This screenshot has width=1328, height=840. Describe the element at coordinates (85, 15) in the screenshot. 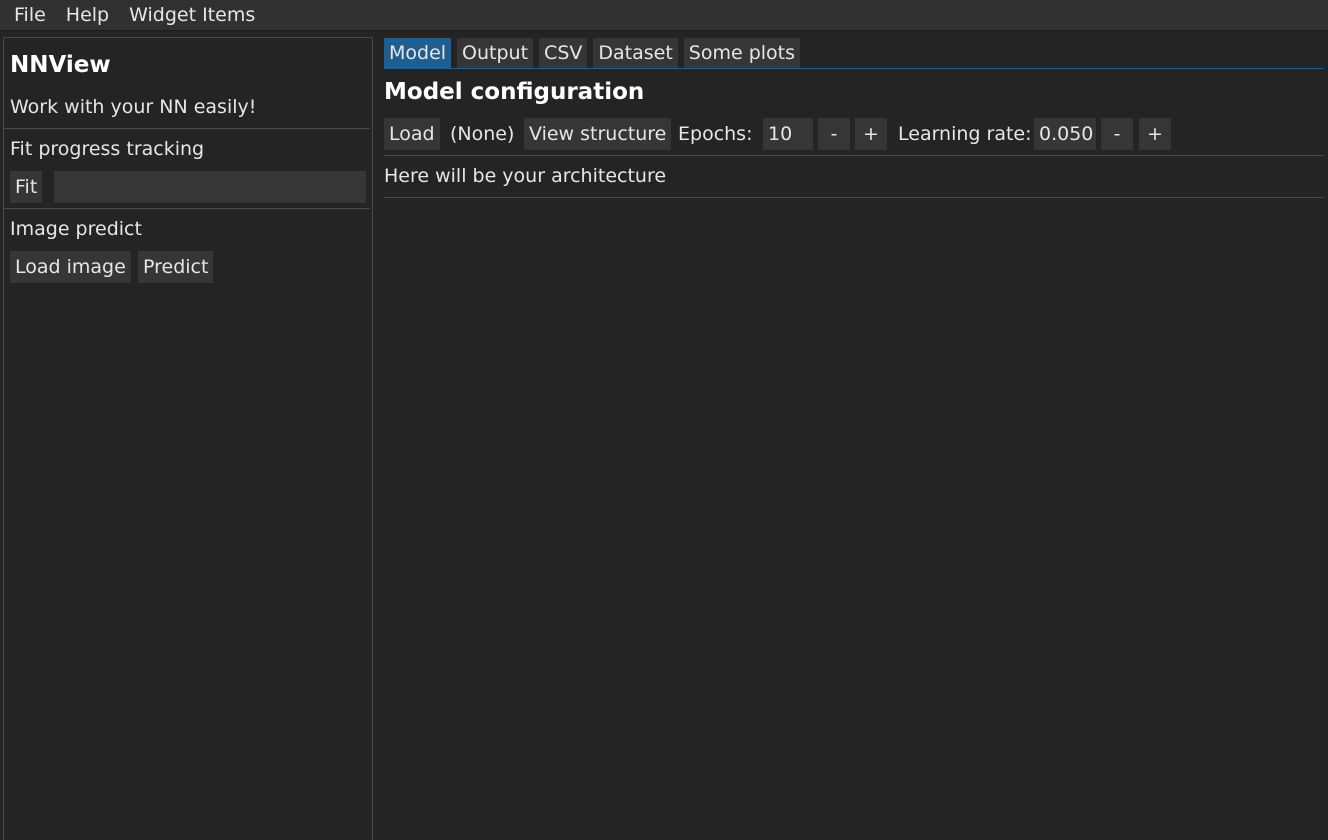

I see `menu-help: Help` at that location.